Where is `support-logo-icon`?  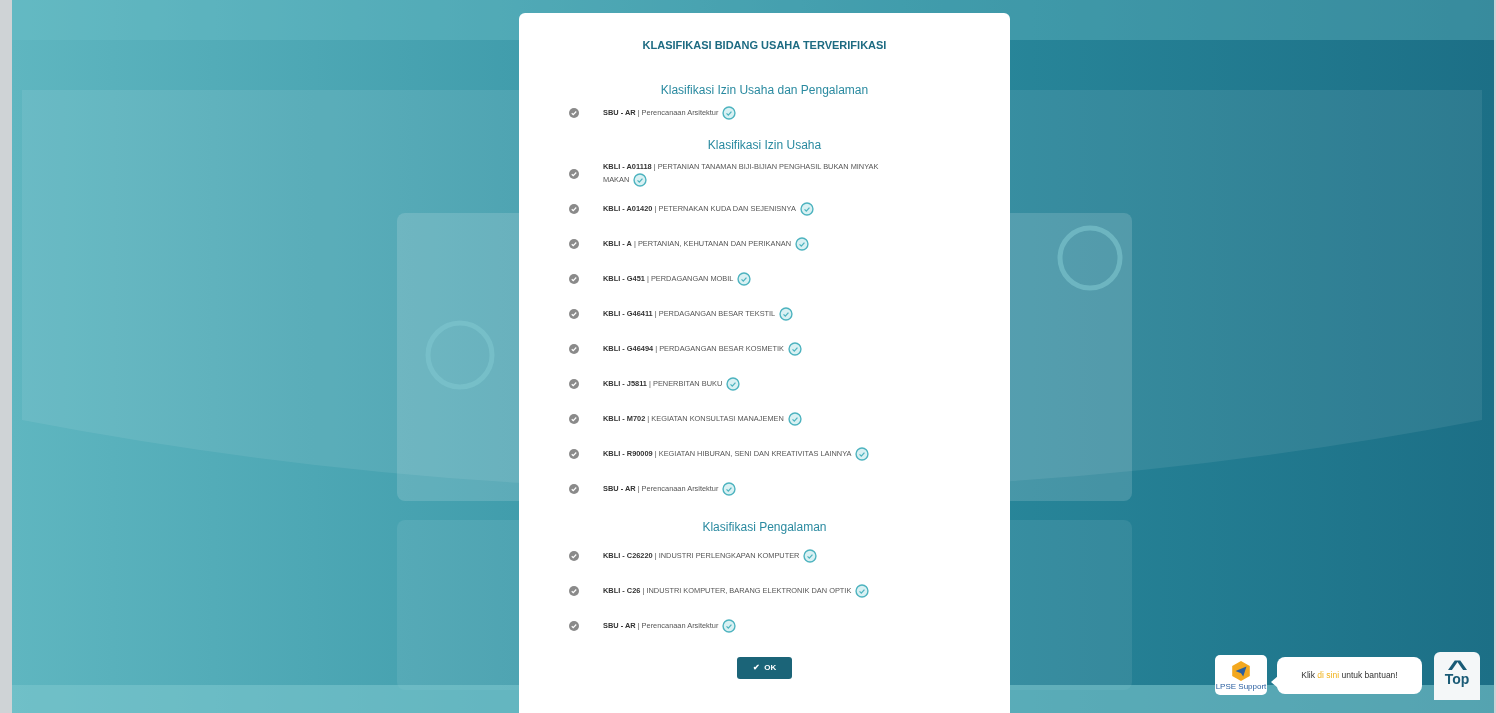
support-logo-icon is located at coordinates (1241, 670).